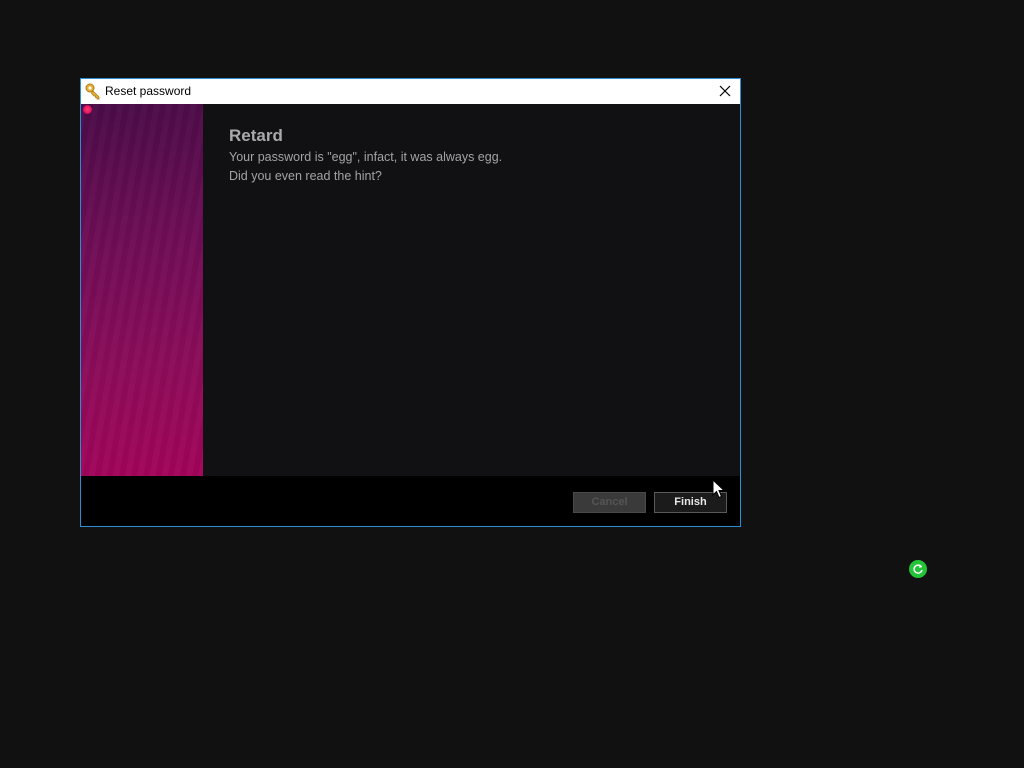 The height and width of the screenshot is (768, 1024). What do you see at coordinates (148, 91) in the screenshot?
I see `window-title: Reset password` at bounding box center [148, 91].